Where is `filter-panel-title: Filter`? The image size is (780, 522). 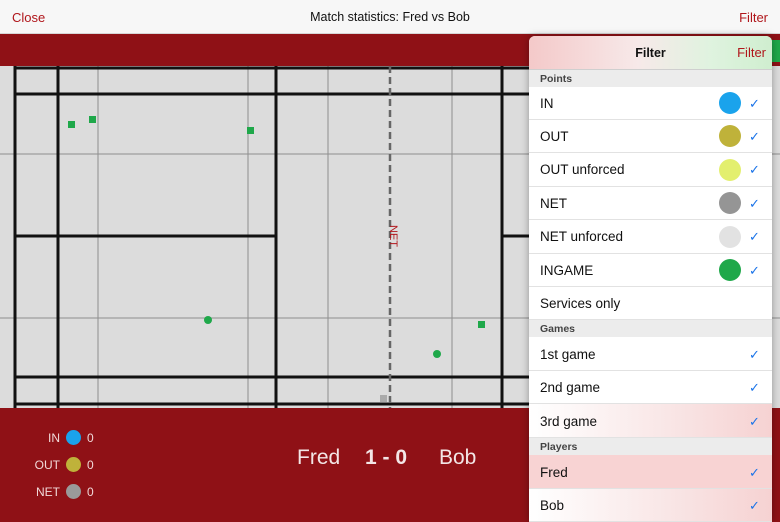
filter-panel-title: Filter is located at coordinates (650, 53).